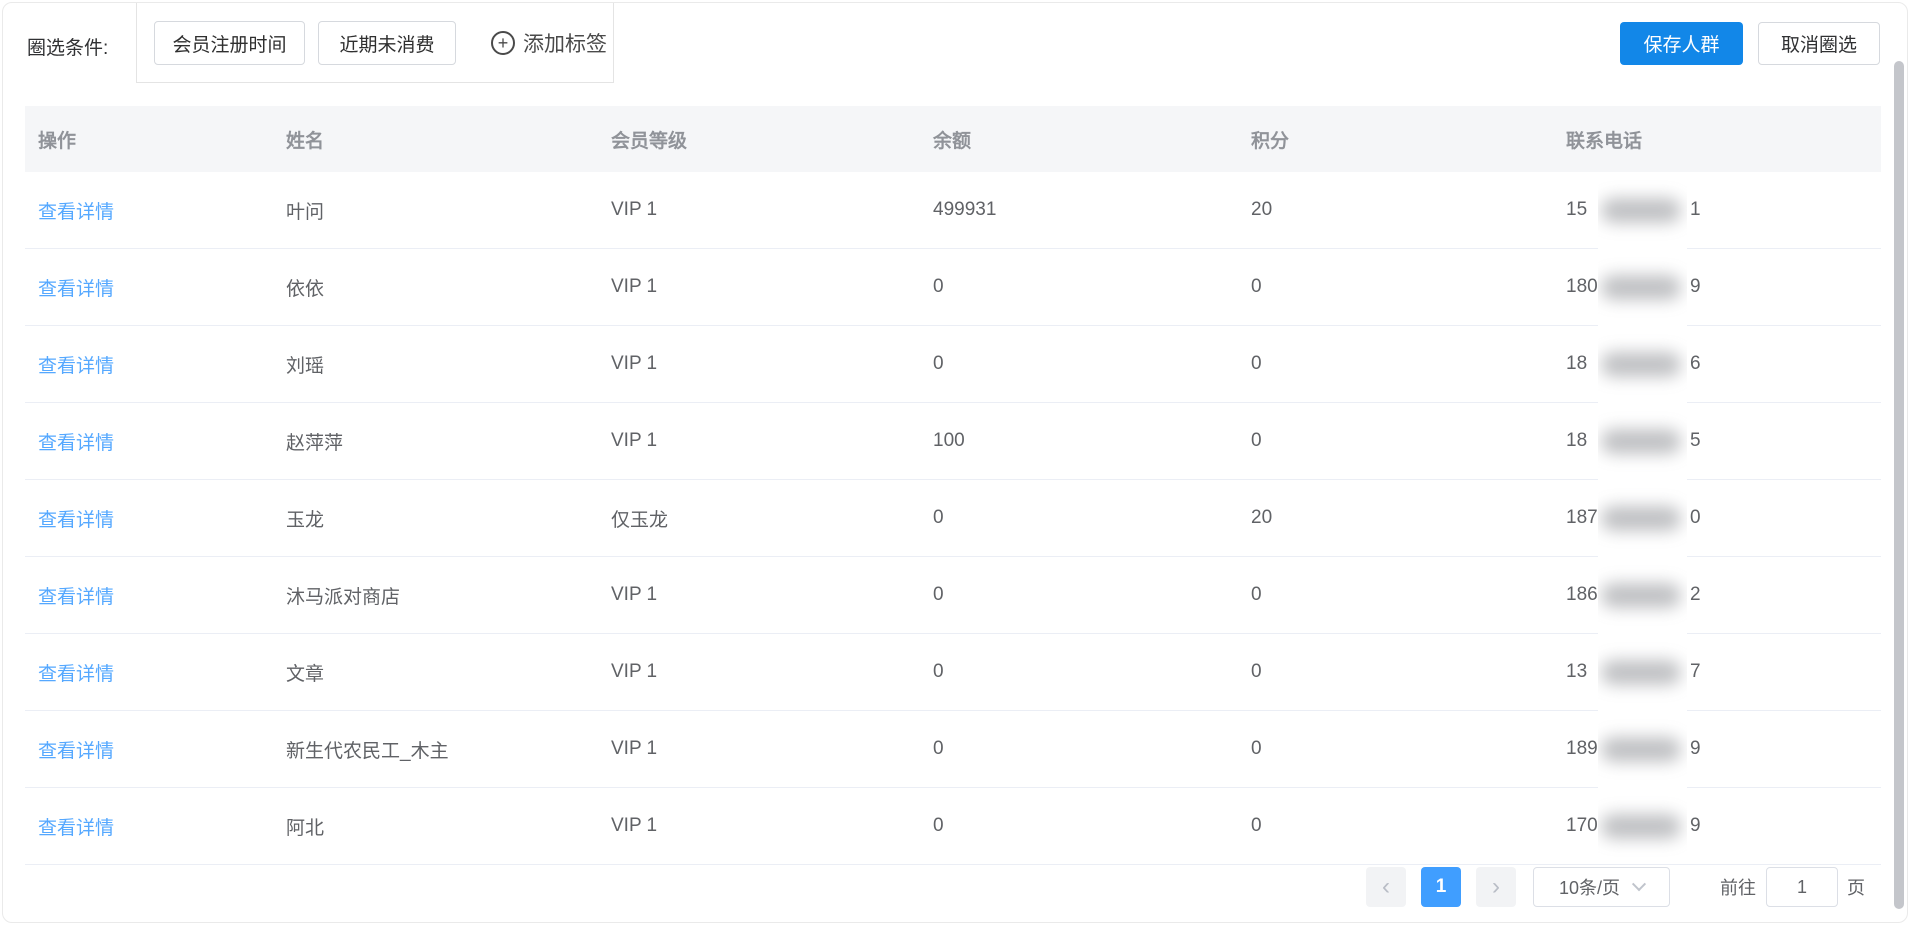  What do you see at coordinates (367, 751) in the screenshot?
I see `member-name: 新生代农民工_木主` at bounding box center [367, 751].